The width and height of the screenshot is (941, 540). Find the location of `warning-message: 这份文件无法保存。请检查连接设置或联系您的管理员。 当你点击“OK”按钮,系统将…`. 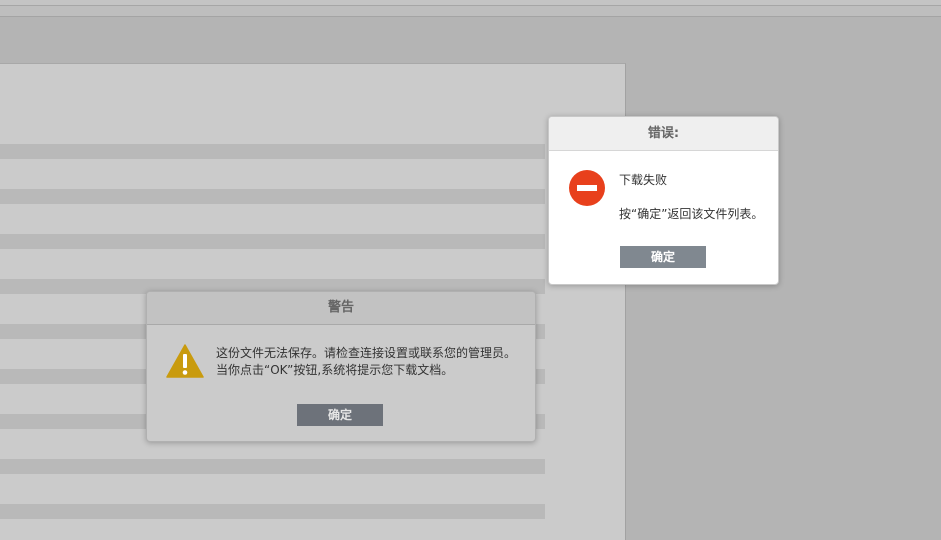

warning-message: 这份文件无法保存。请检查连接设置或联系您的管理员。 当你点击“OK”按钮,系统将… is located at coordinates (366, 362).